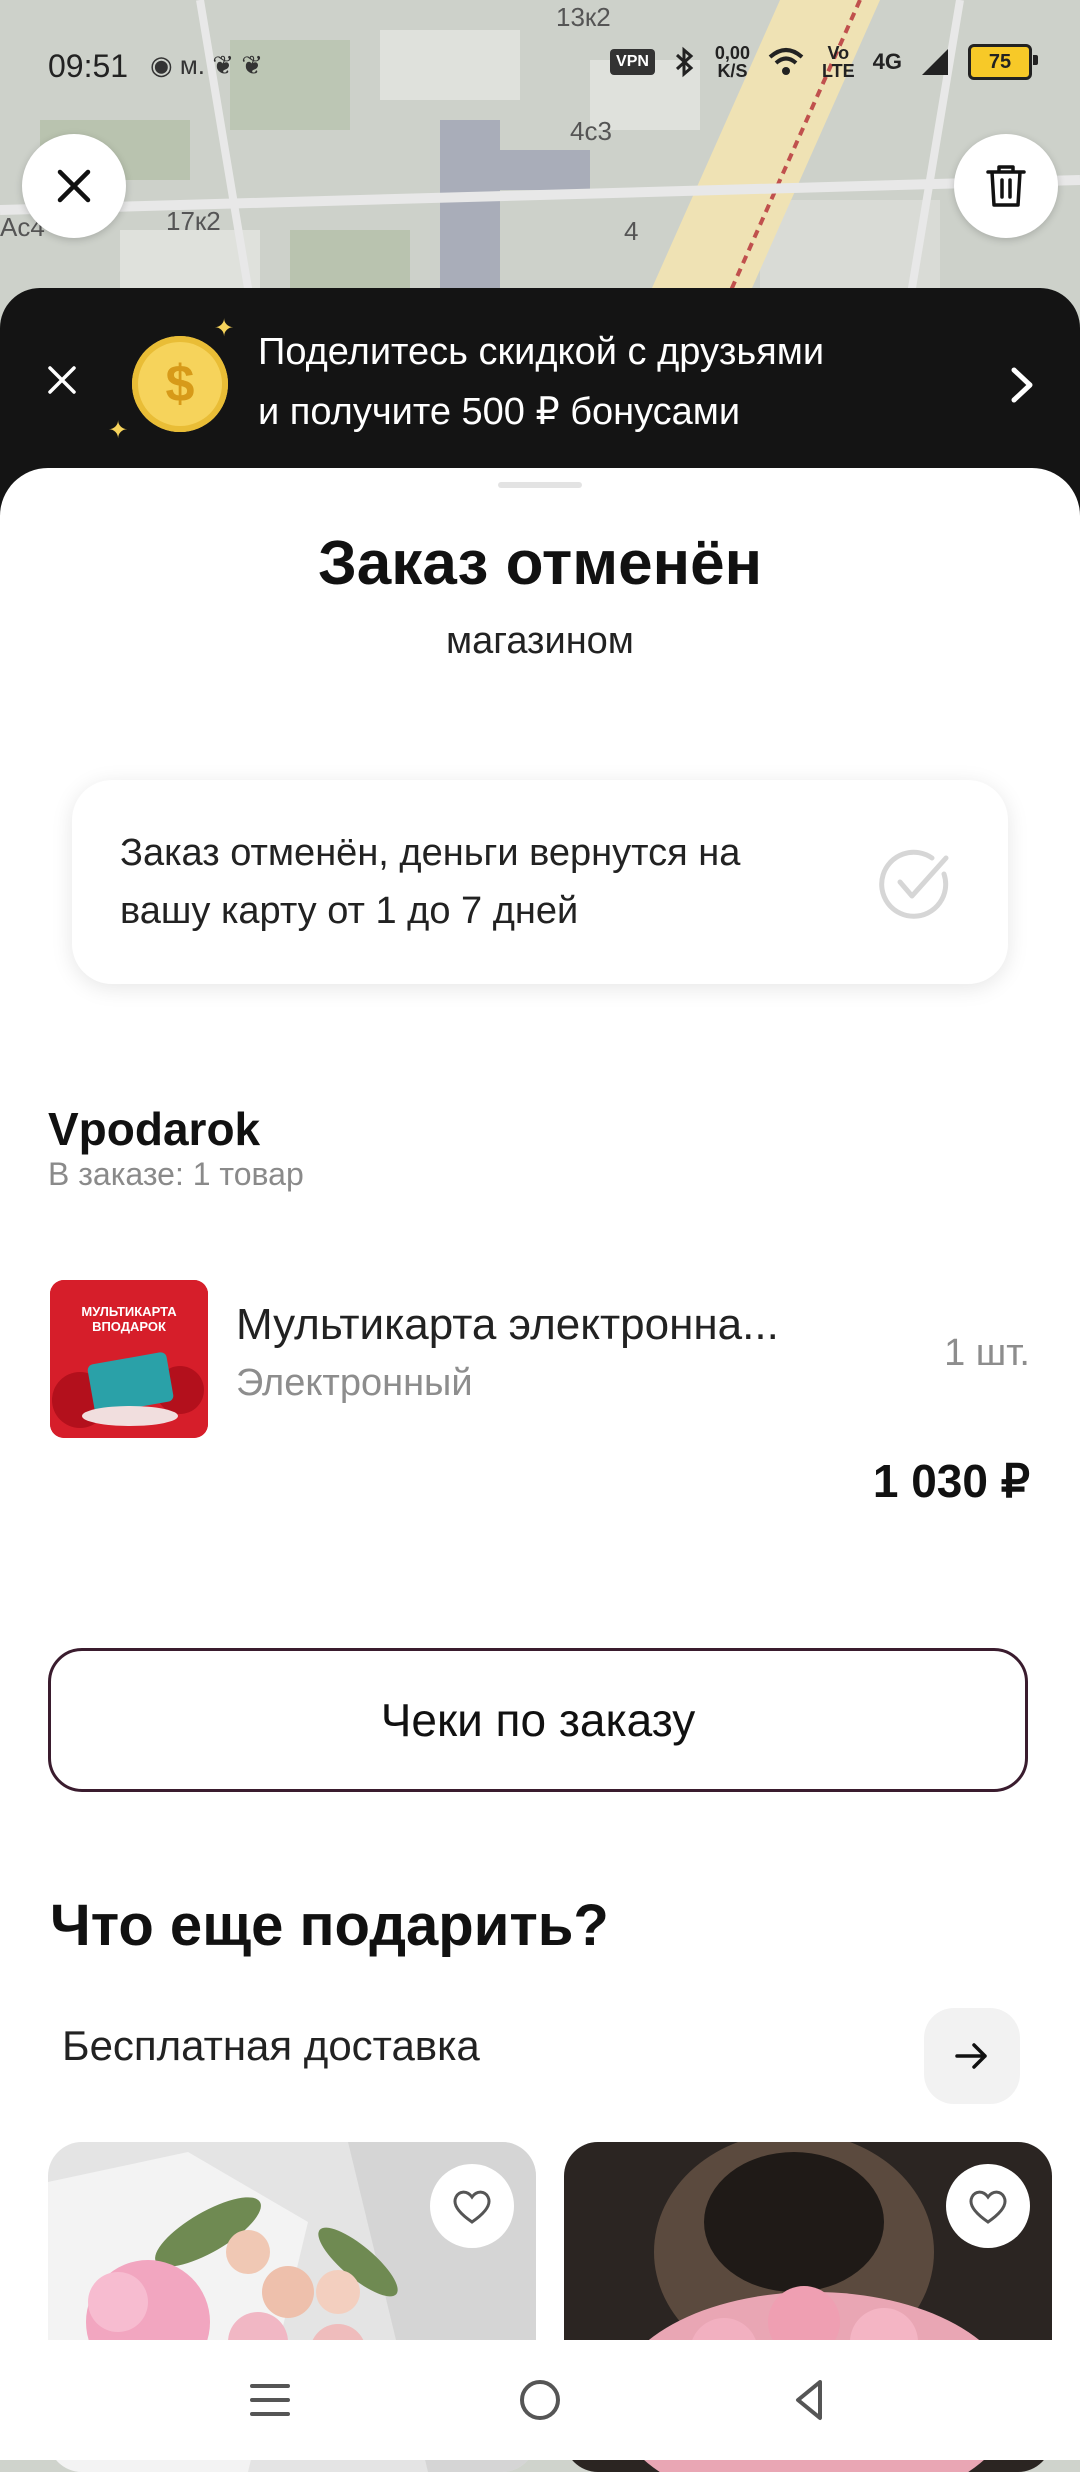 The image size is (1080, 2472). What do you see at coordinates (732, 71) in the screenshot?
I see `net-speed-unit: K/S` at bounding box center [732, 71].